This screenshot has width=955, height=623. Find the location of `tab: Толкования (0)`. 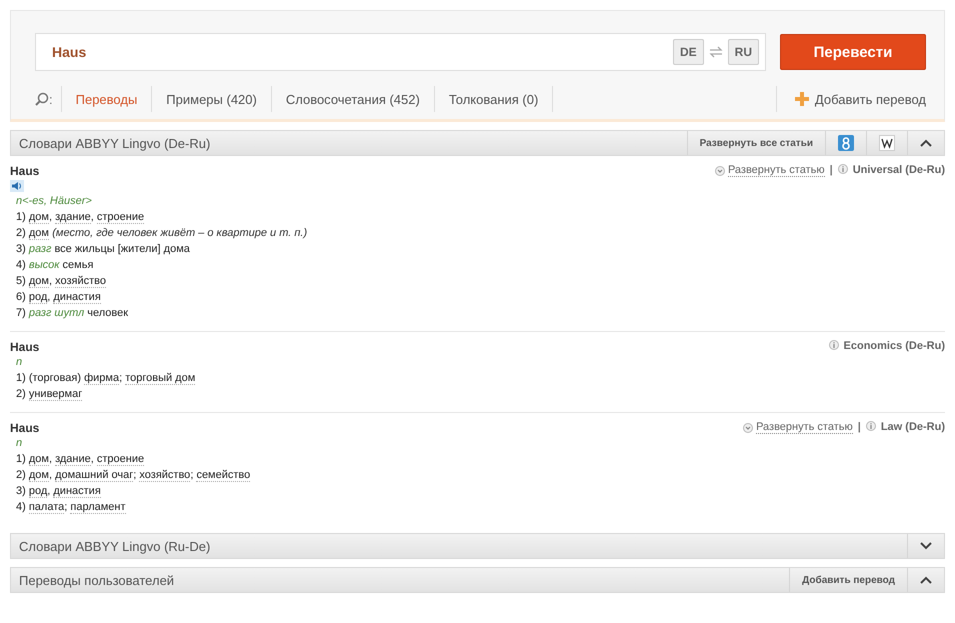

tab: Толкования (0) is located at coordinates (493, 99).